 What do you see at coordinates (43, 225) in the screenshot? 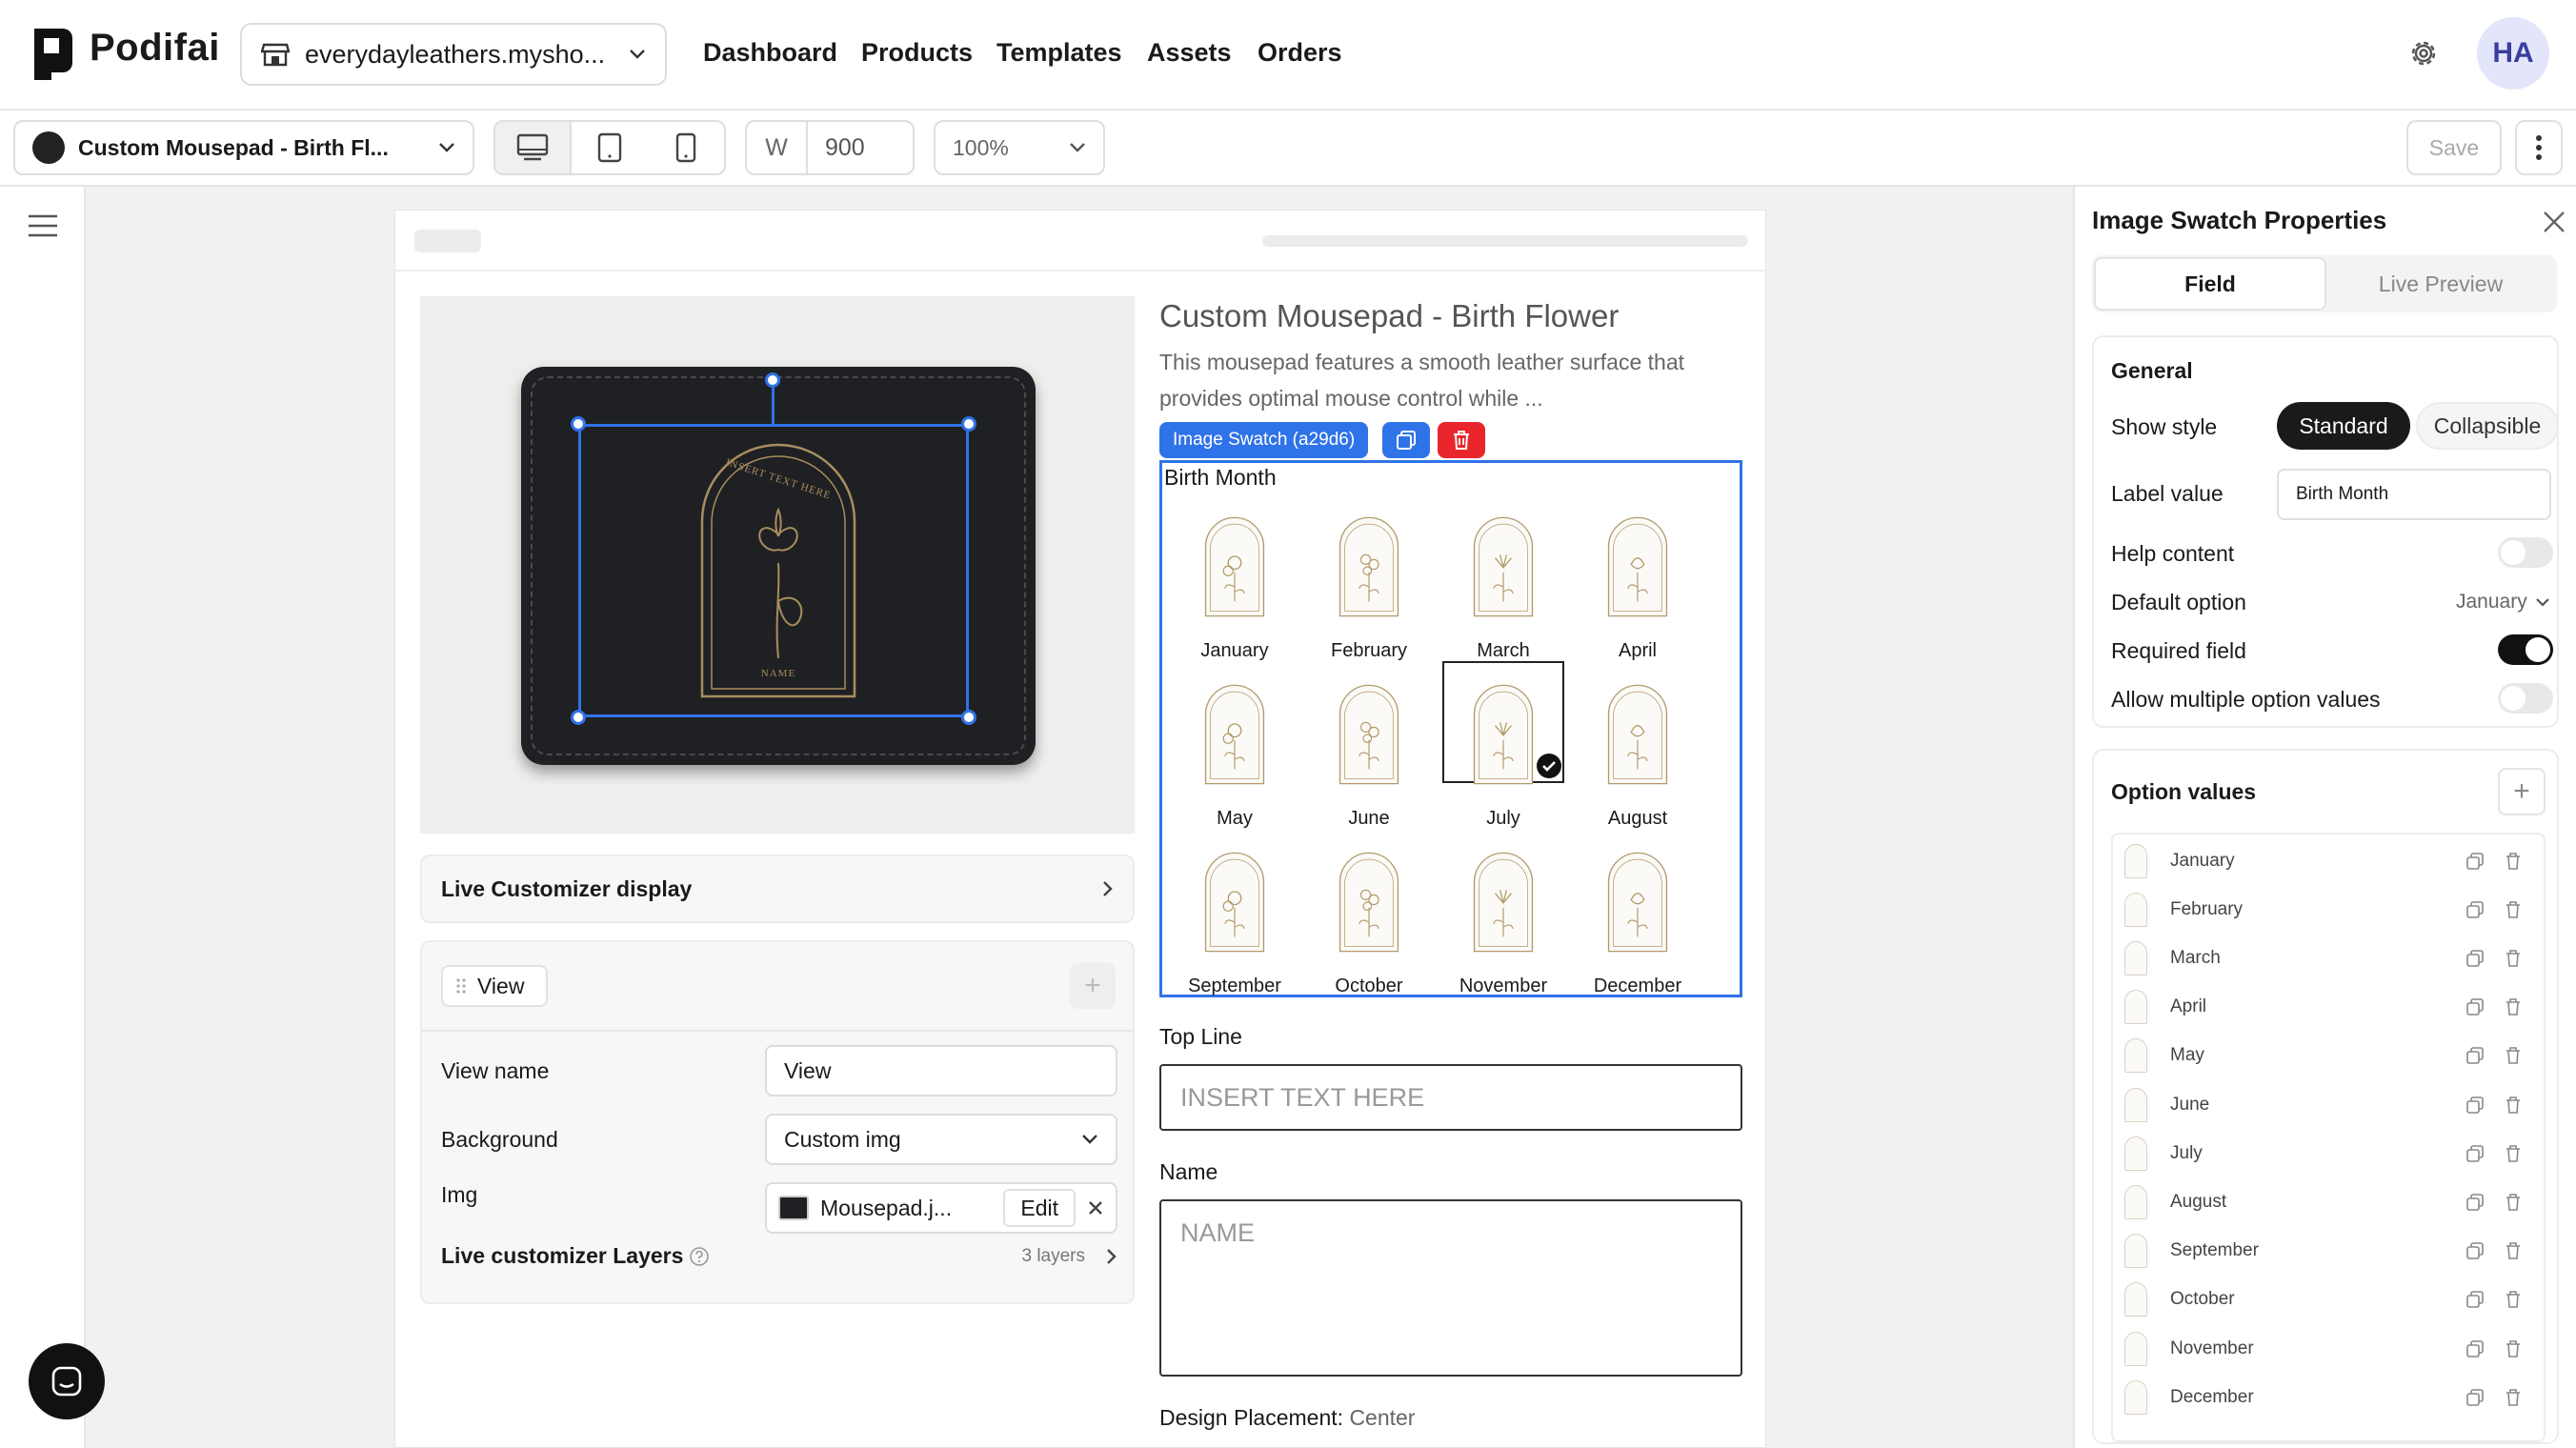
I see `hamburger-menu-icon` at bounding box center [43, 225].